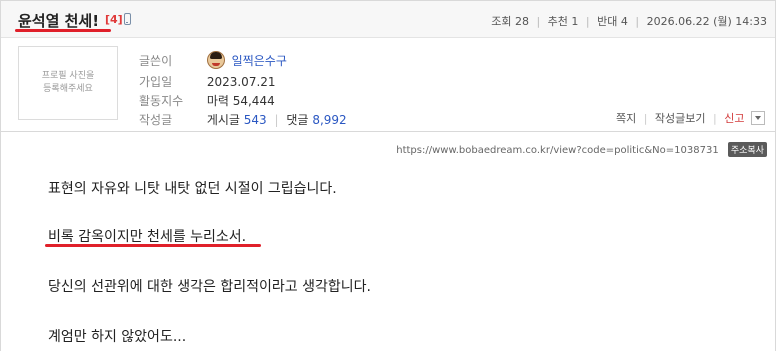 The width and height of the screenshot is (776, 351). I want to click on section-divider, so click(388, 131).